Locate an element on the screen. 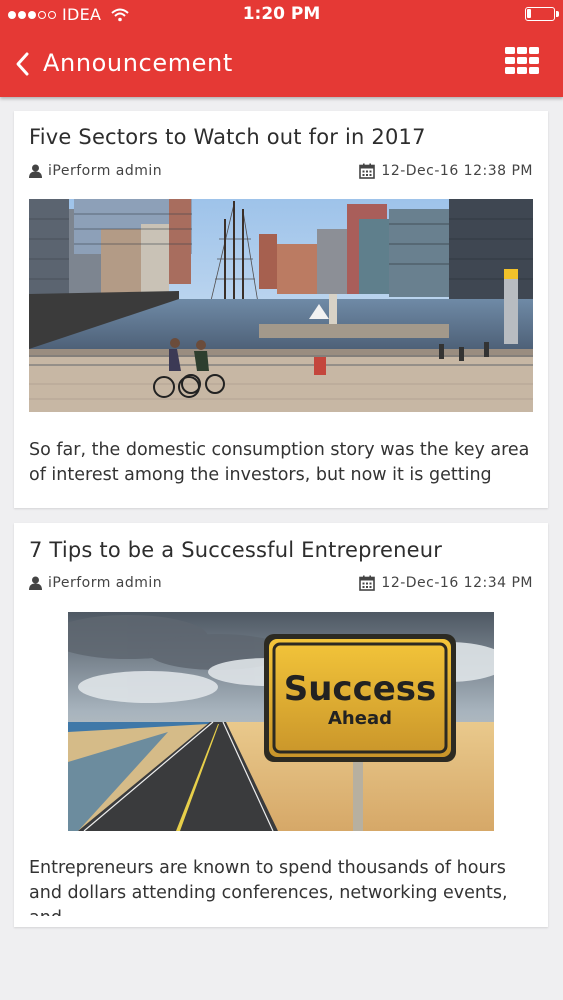 This screenshot has width=563, height=1000. page-title: Announcement is located at coordinates (138, 63).